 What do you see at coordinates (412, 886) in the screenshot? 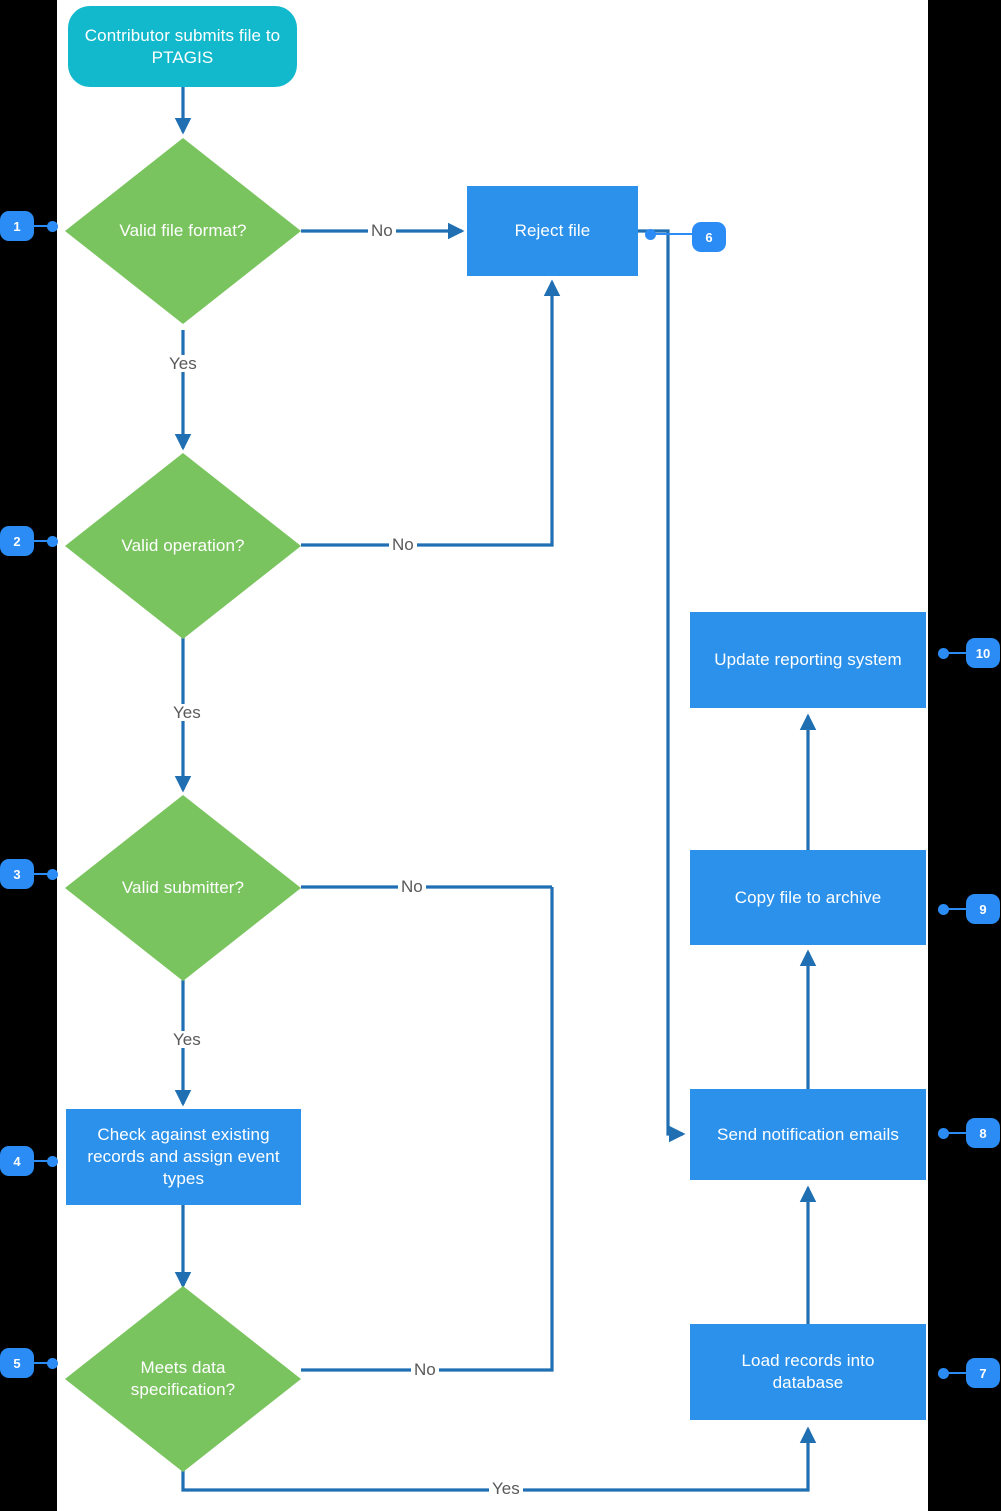
I see `edge-label-d3-no: No` at bounding box center [412, 886].